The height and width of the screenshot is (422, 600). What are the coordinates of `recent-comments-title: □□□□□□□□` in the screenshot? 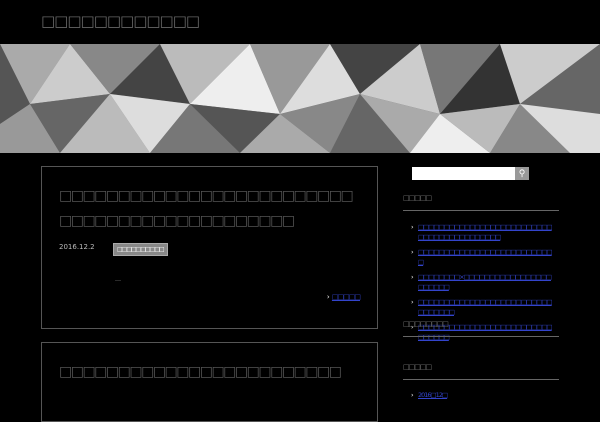 It's located at (481, 328).